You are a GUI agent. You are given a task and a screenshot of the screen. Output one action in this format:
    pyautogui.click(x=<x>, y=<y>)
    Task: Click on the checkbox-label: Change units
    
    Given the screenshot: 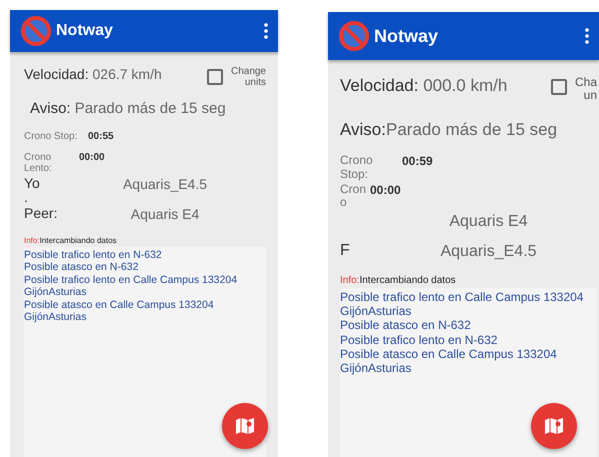 What is the action you would take?
    pyautogui.click(x=248, y=77)
    